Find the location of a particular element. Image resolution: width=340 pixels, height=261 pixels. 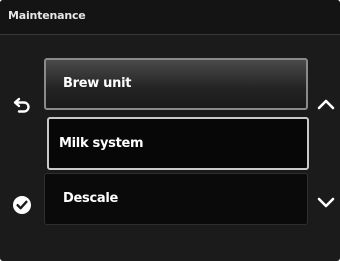

menu-item-label: Brew unit is located at coordinates (97, 83).